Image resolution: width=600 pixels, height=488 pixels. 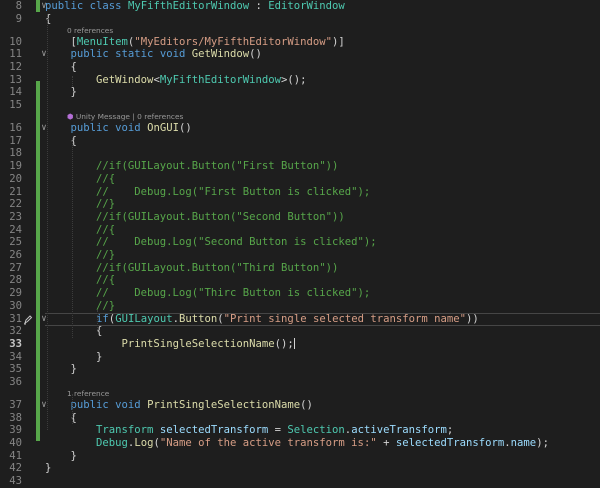 I want to click on code-line: 22 //}, so click(x=300, y=204).